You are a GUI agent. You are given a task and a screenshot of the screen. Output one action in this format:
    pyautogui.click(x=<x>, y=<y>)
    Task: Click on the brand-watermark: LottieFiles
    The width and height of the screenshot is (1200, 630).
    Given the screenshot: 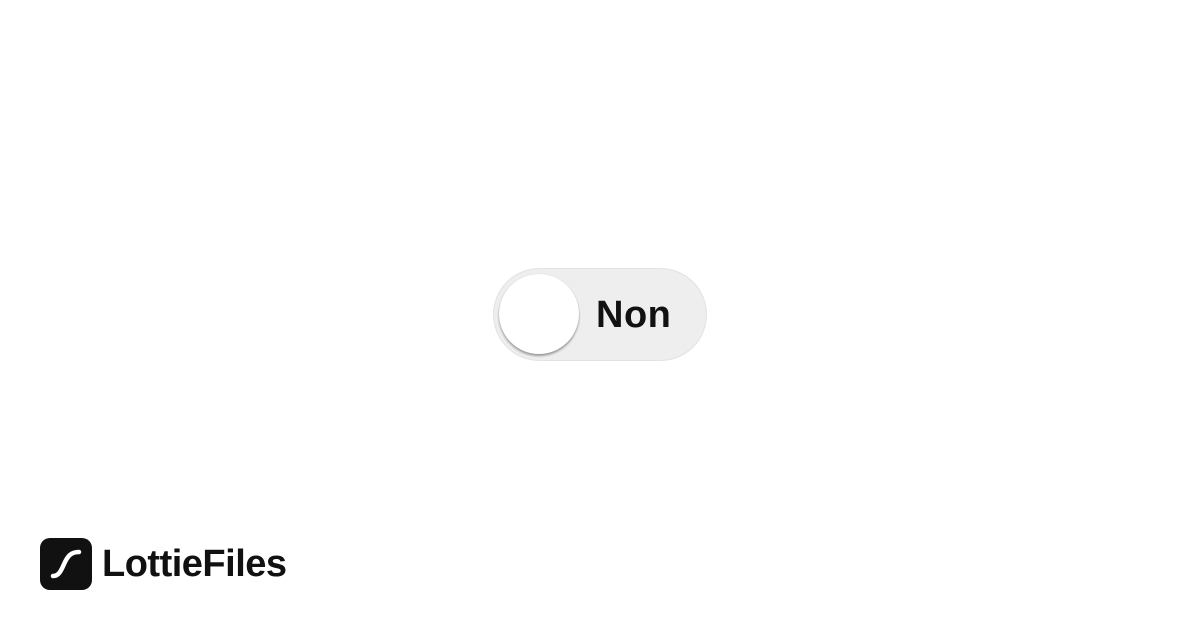 What is the action you would take?
    pyautogui.click(x=163, y=564)
    